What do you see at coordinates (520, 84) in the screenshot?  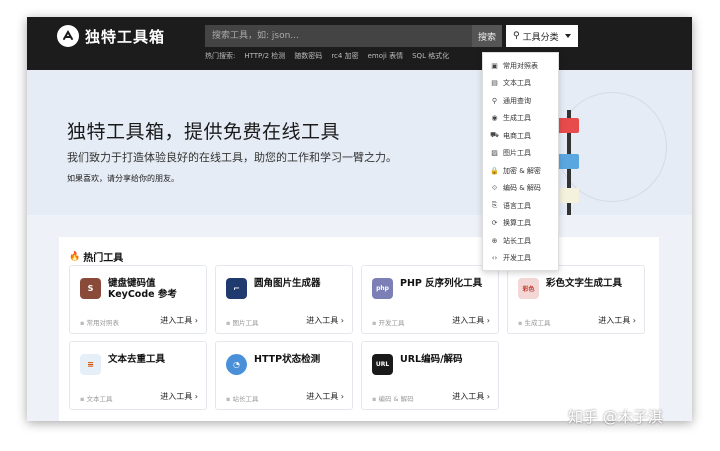 I see `dropdown-item: ▤ 文本工具` at bounding box center [520, 84].